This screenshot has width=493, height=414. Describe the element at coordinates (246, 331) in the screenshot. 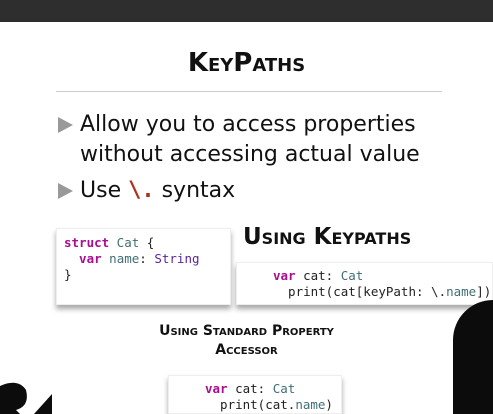

I see `standard-heading-line1: Using Standard Property` at that location.